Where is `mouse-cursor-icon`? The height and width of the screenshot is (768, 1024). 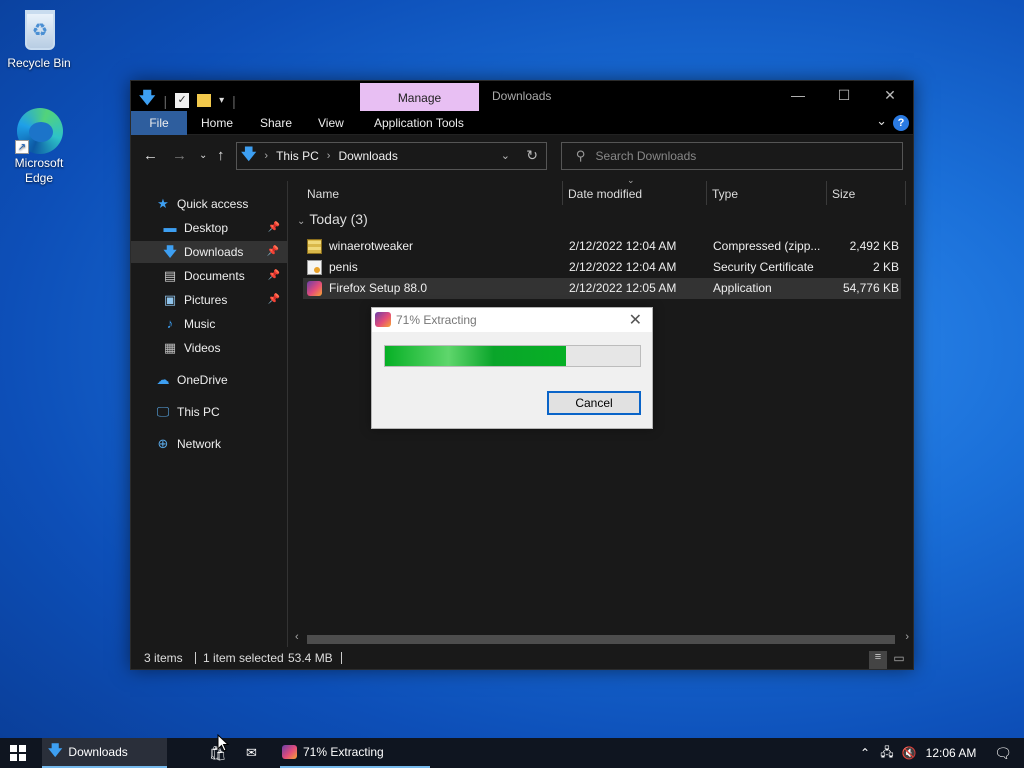 mouse-cursor-icon is located at coordinates (223, 743).